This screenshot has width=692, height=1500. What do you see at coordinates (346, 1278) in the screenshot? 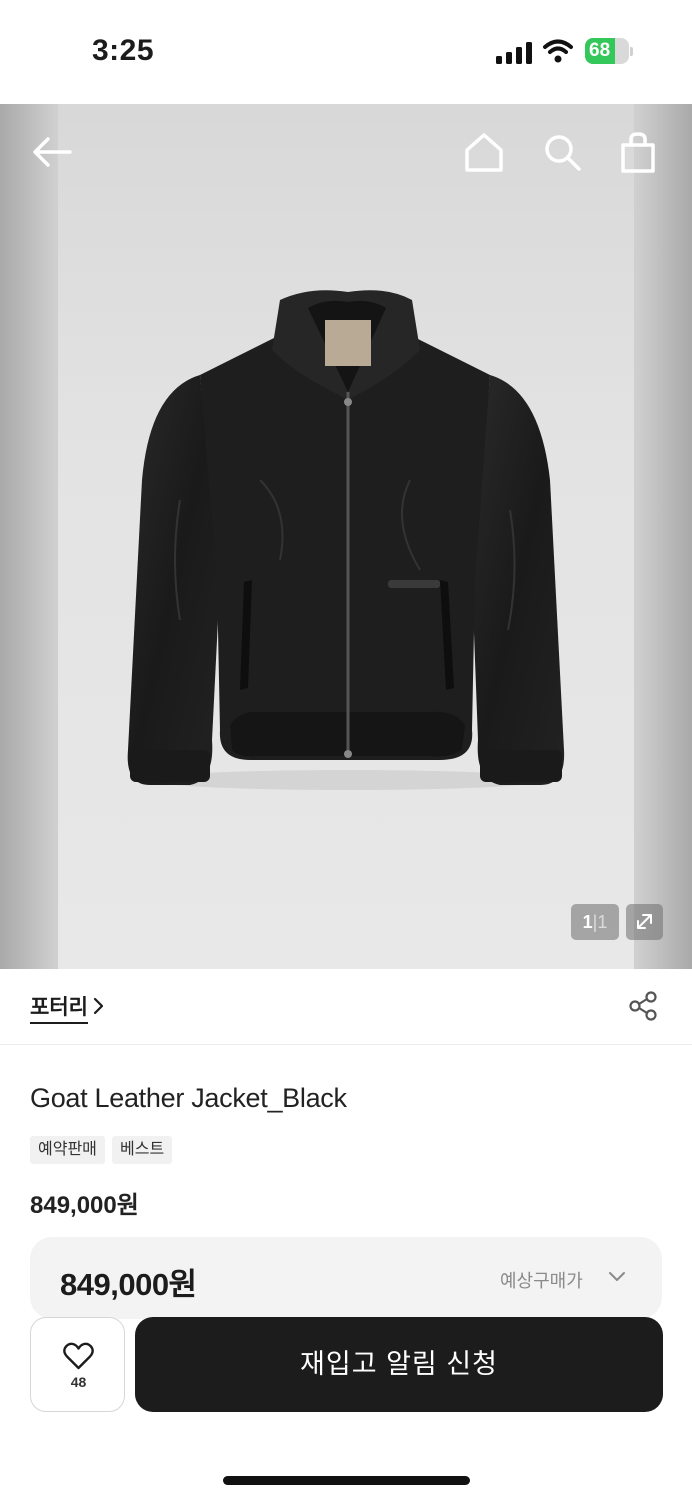
I see `expected-price-panel: 849,000원 예상구매가` at bounding box center [346, 1278].